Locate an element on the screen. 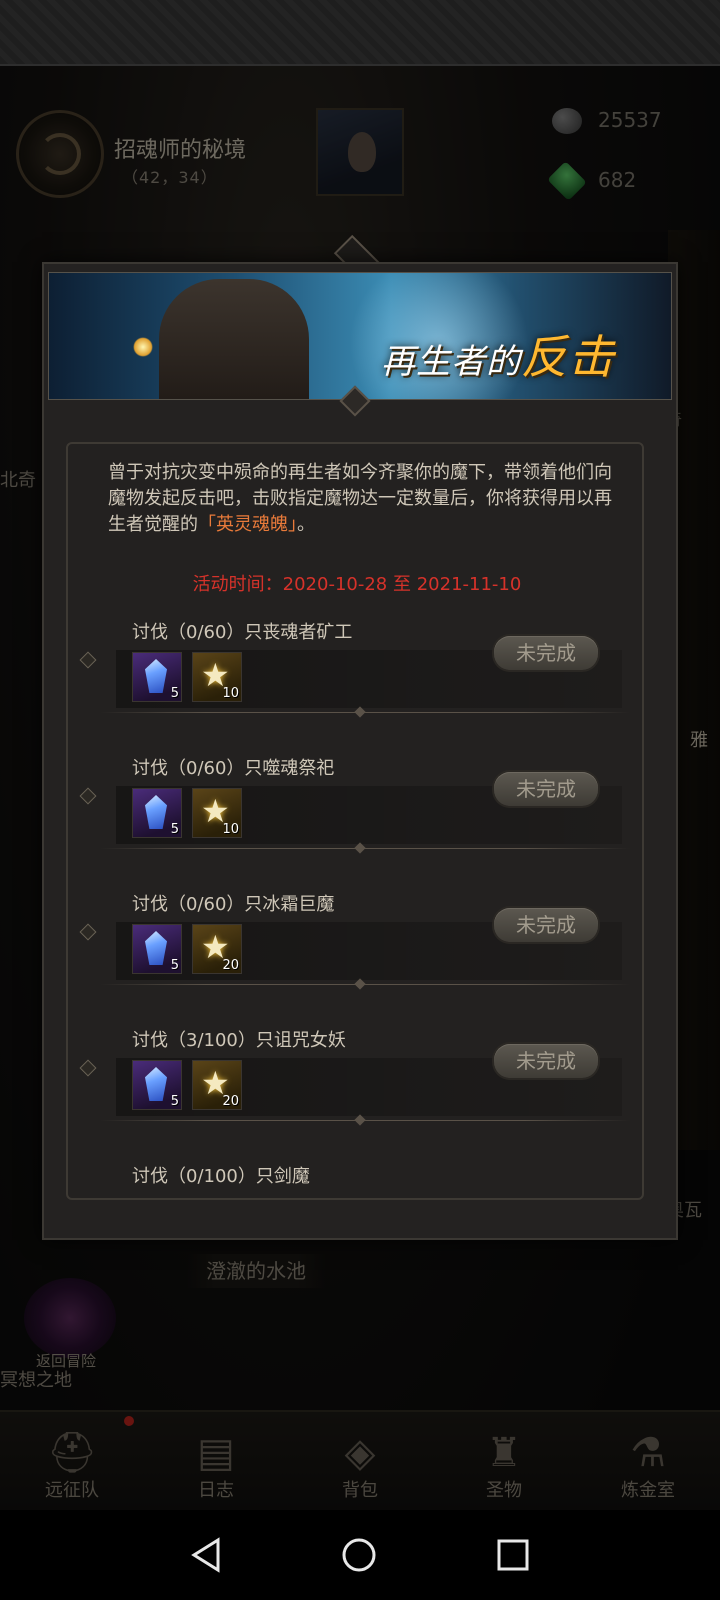  back-icon is located at coordinates (207, 1555).